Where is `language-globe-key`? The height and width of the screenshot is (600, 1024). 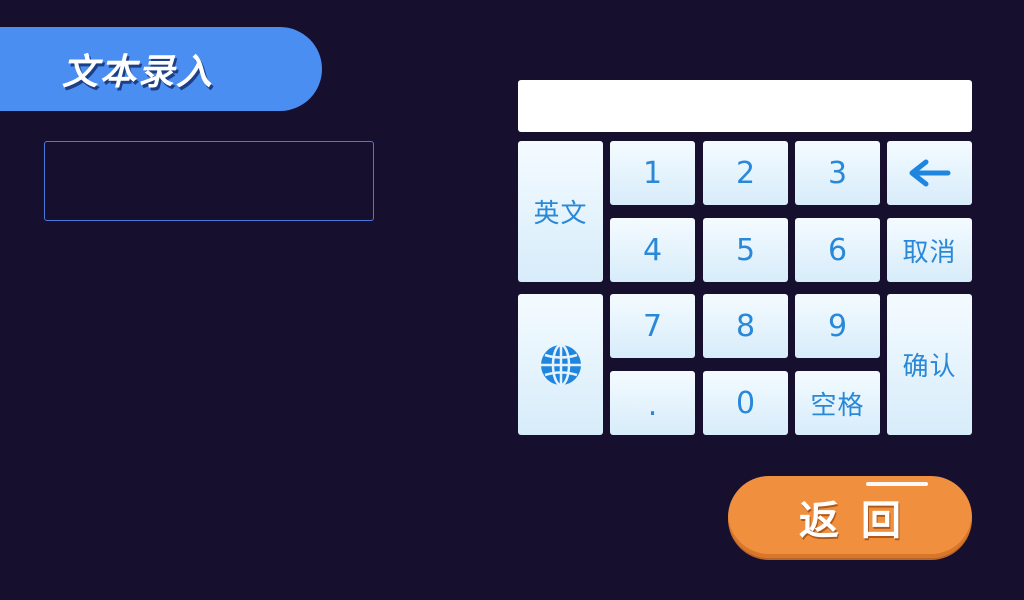 language-globe-key is located at coordinates (560, 364).